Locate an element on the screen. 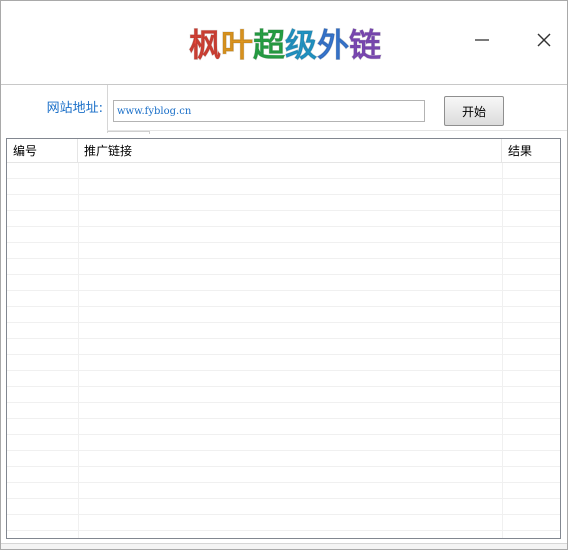  title-char: 外 is located at coordinates (333, 45).